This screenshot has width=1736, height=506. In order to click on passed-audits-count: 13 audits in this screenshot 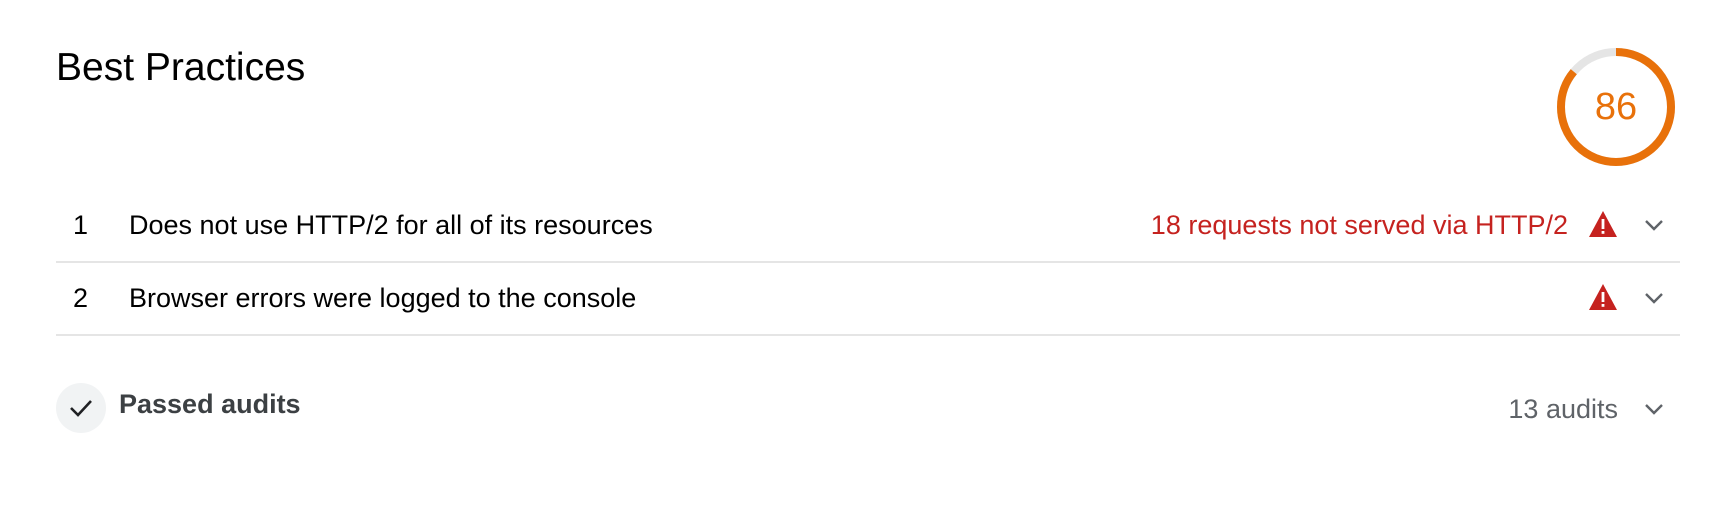, I will do `click(1563, 409)`.